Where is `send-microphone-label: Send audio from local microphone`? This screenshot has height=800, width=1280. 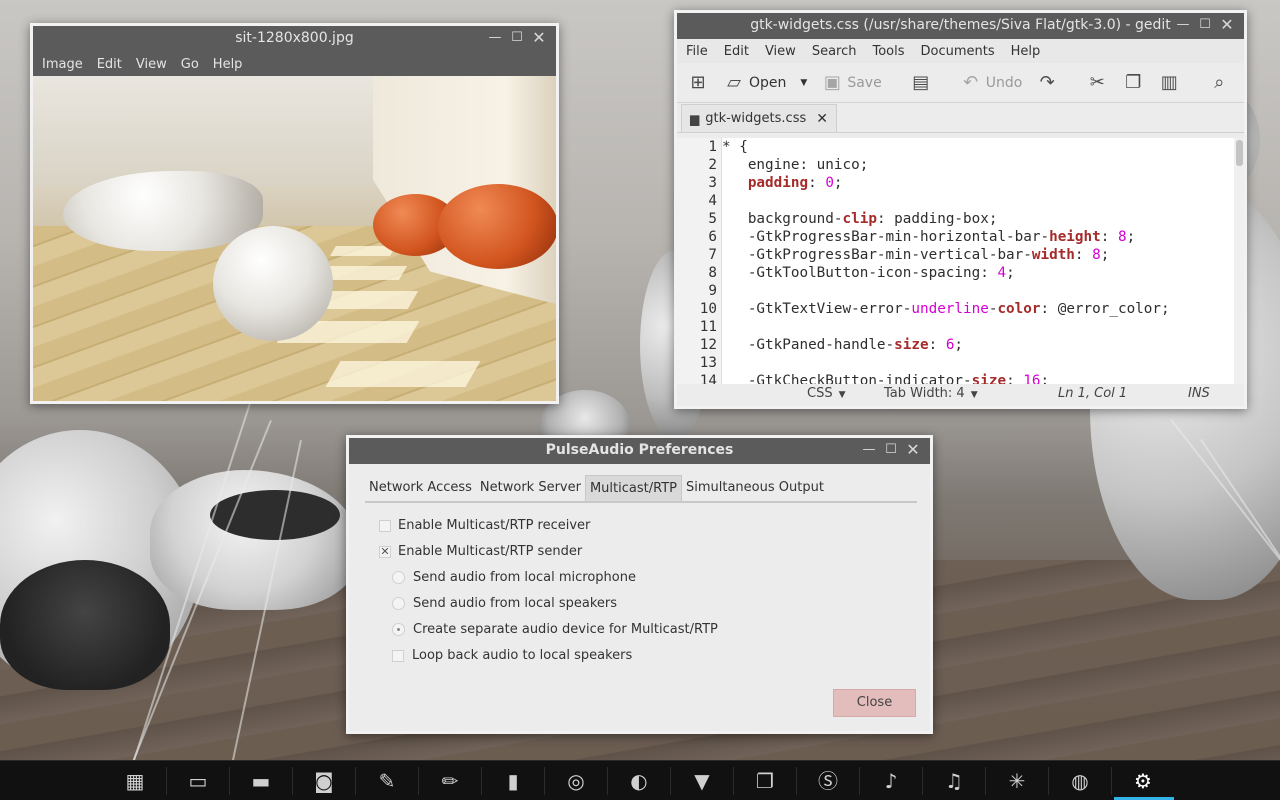 send-microphone-label: Send audio from local microphone is located at coordinates (524, 577).